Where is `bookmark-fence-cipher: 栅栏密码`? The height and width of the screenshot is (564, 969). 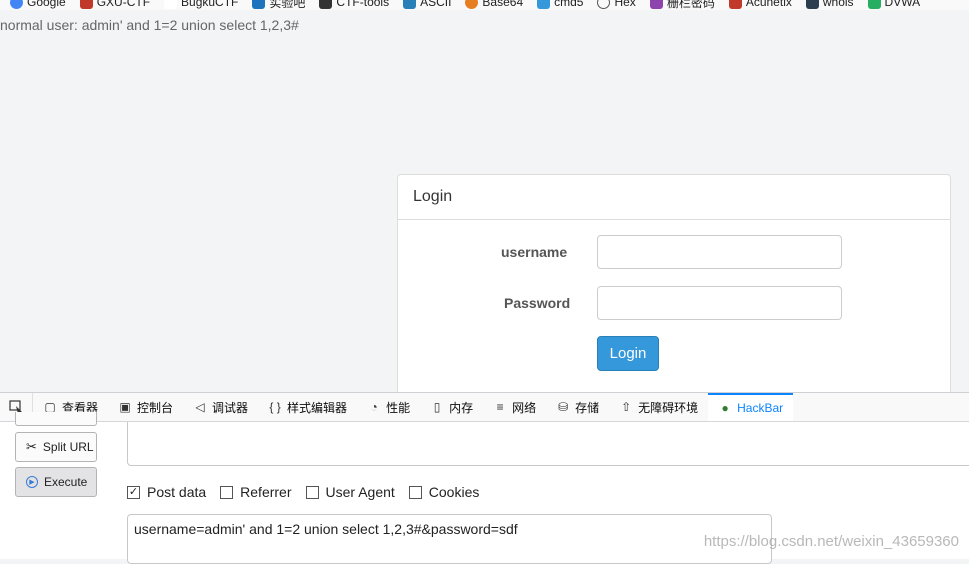
bookmark-fence-cipher: 栅栏密码 is located at coordinates (682, 5).